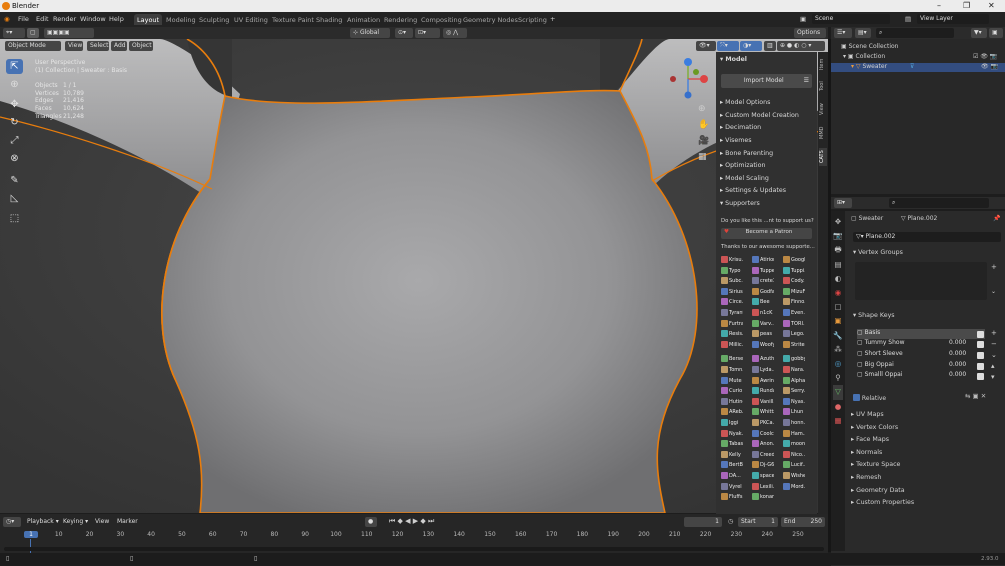 The width and height of the screenshot is (1005, 566). I want to click on tab-tool: Tool, so click(823, 86).